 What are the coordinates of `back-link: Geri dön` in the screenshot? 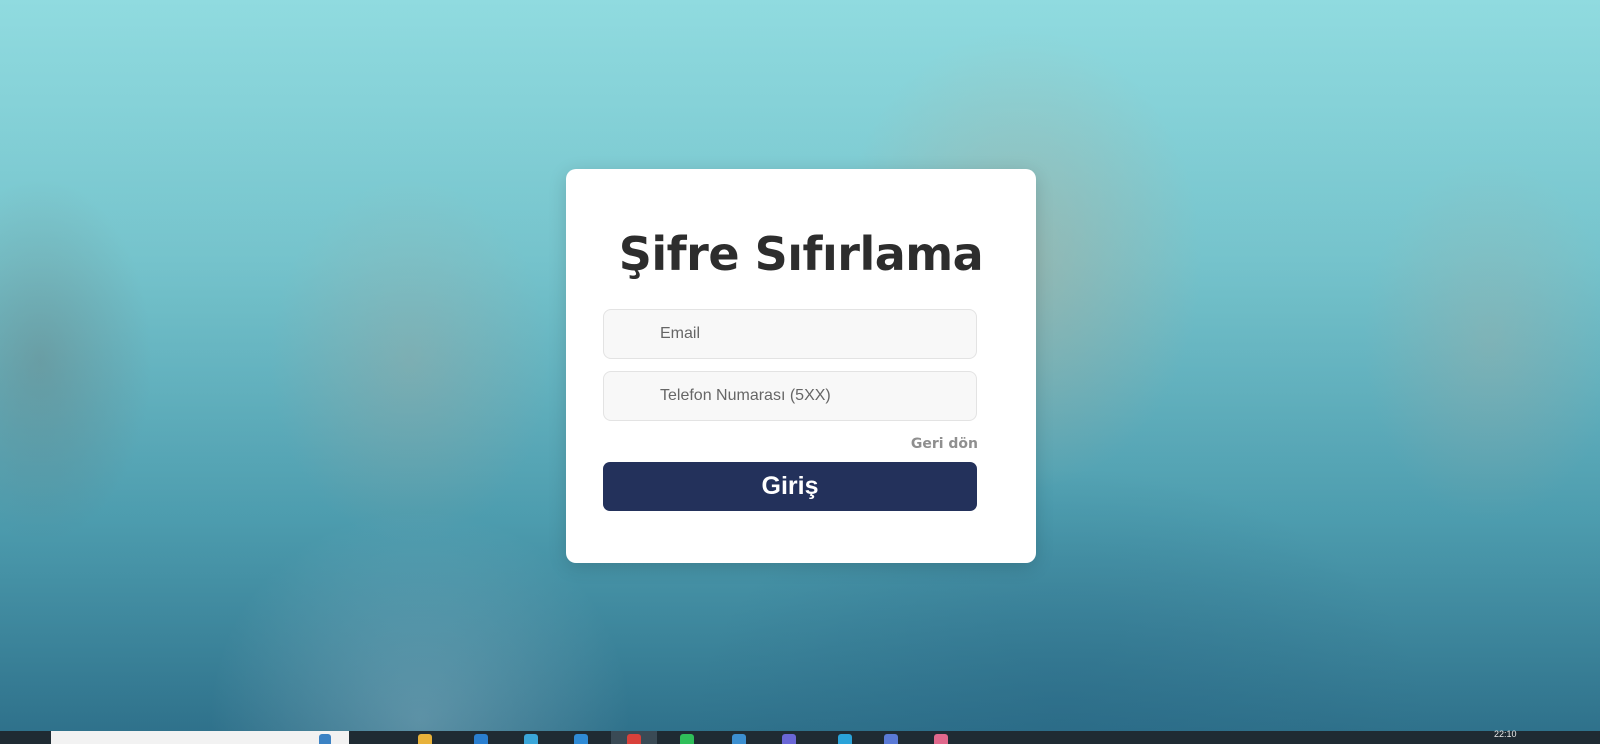 It's located at (944, 444).